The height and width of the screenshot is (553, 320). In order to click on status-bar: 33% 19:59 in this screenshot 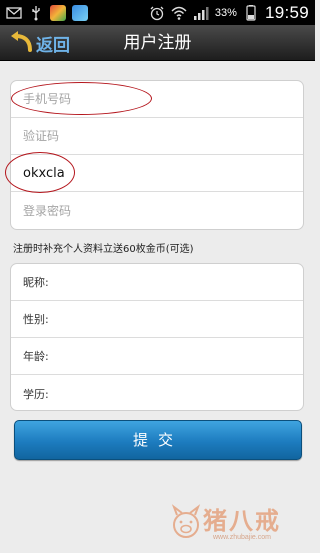, I will do `click(157, 12)`.